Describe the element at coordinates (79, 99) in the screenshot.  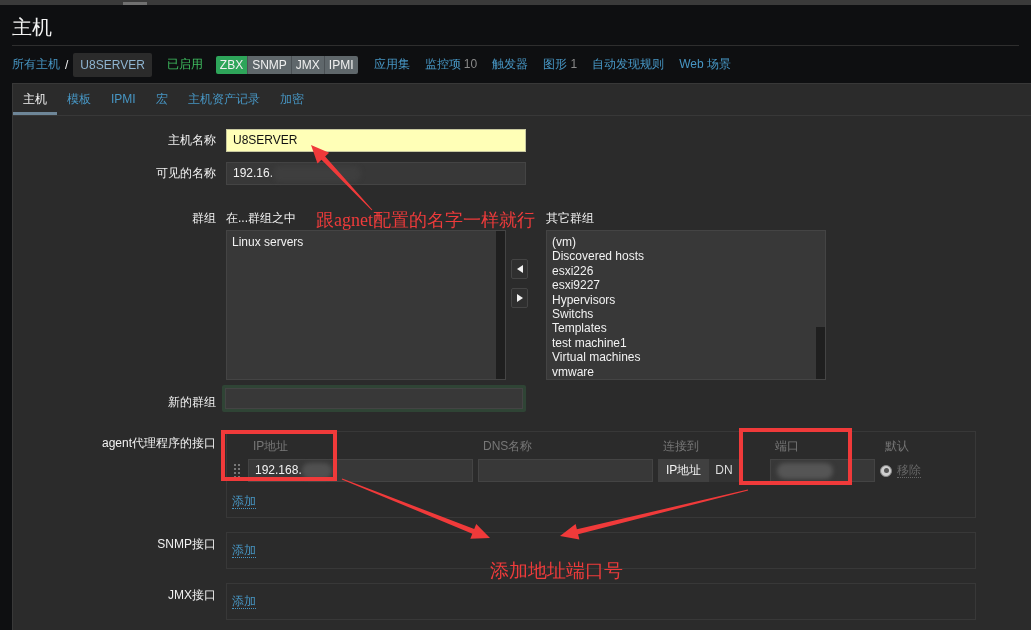
I see `tab: 模板` at that location.